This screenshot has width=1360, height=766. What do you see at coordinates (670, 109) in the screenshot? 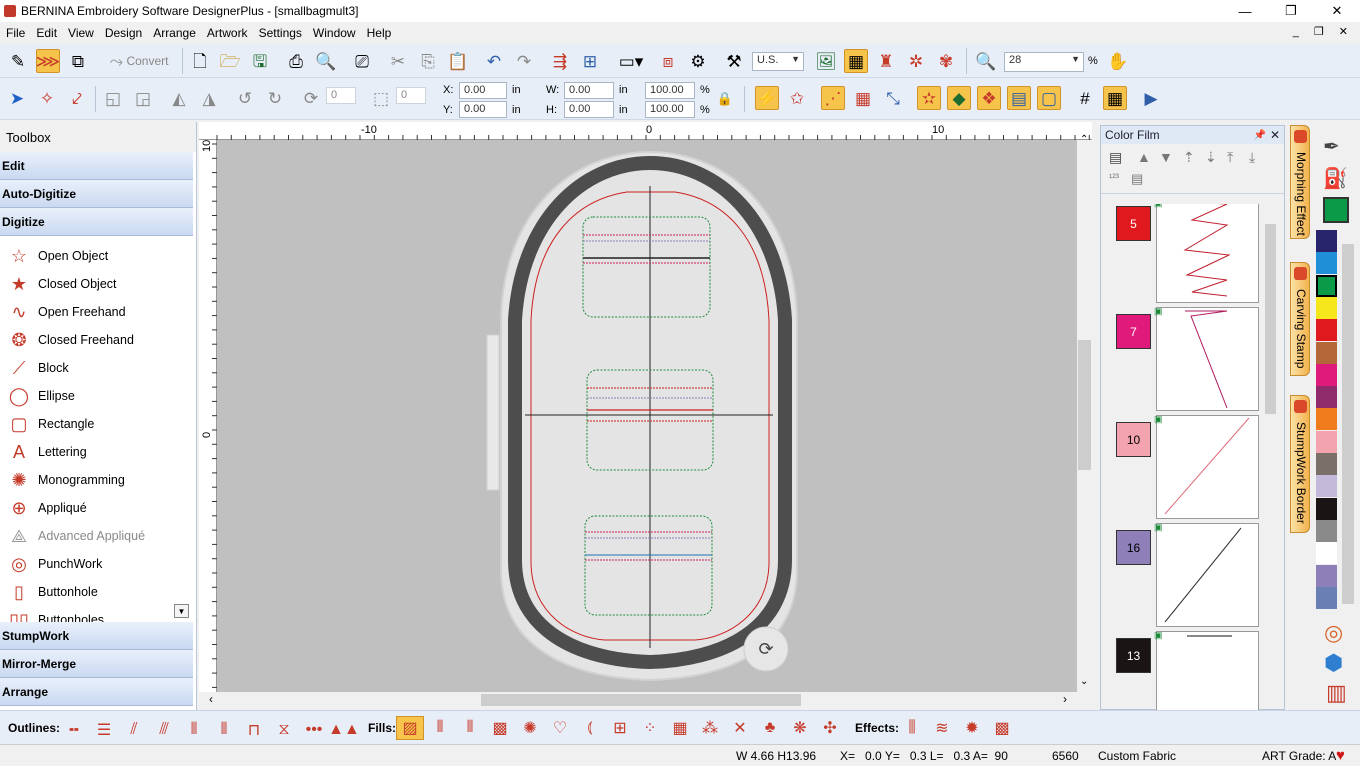
I see `height-percent-input: 100.00` at bounding box center [670, 109].